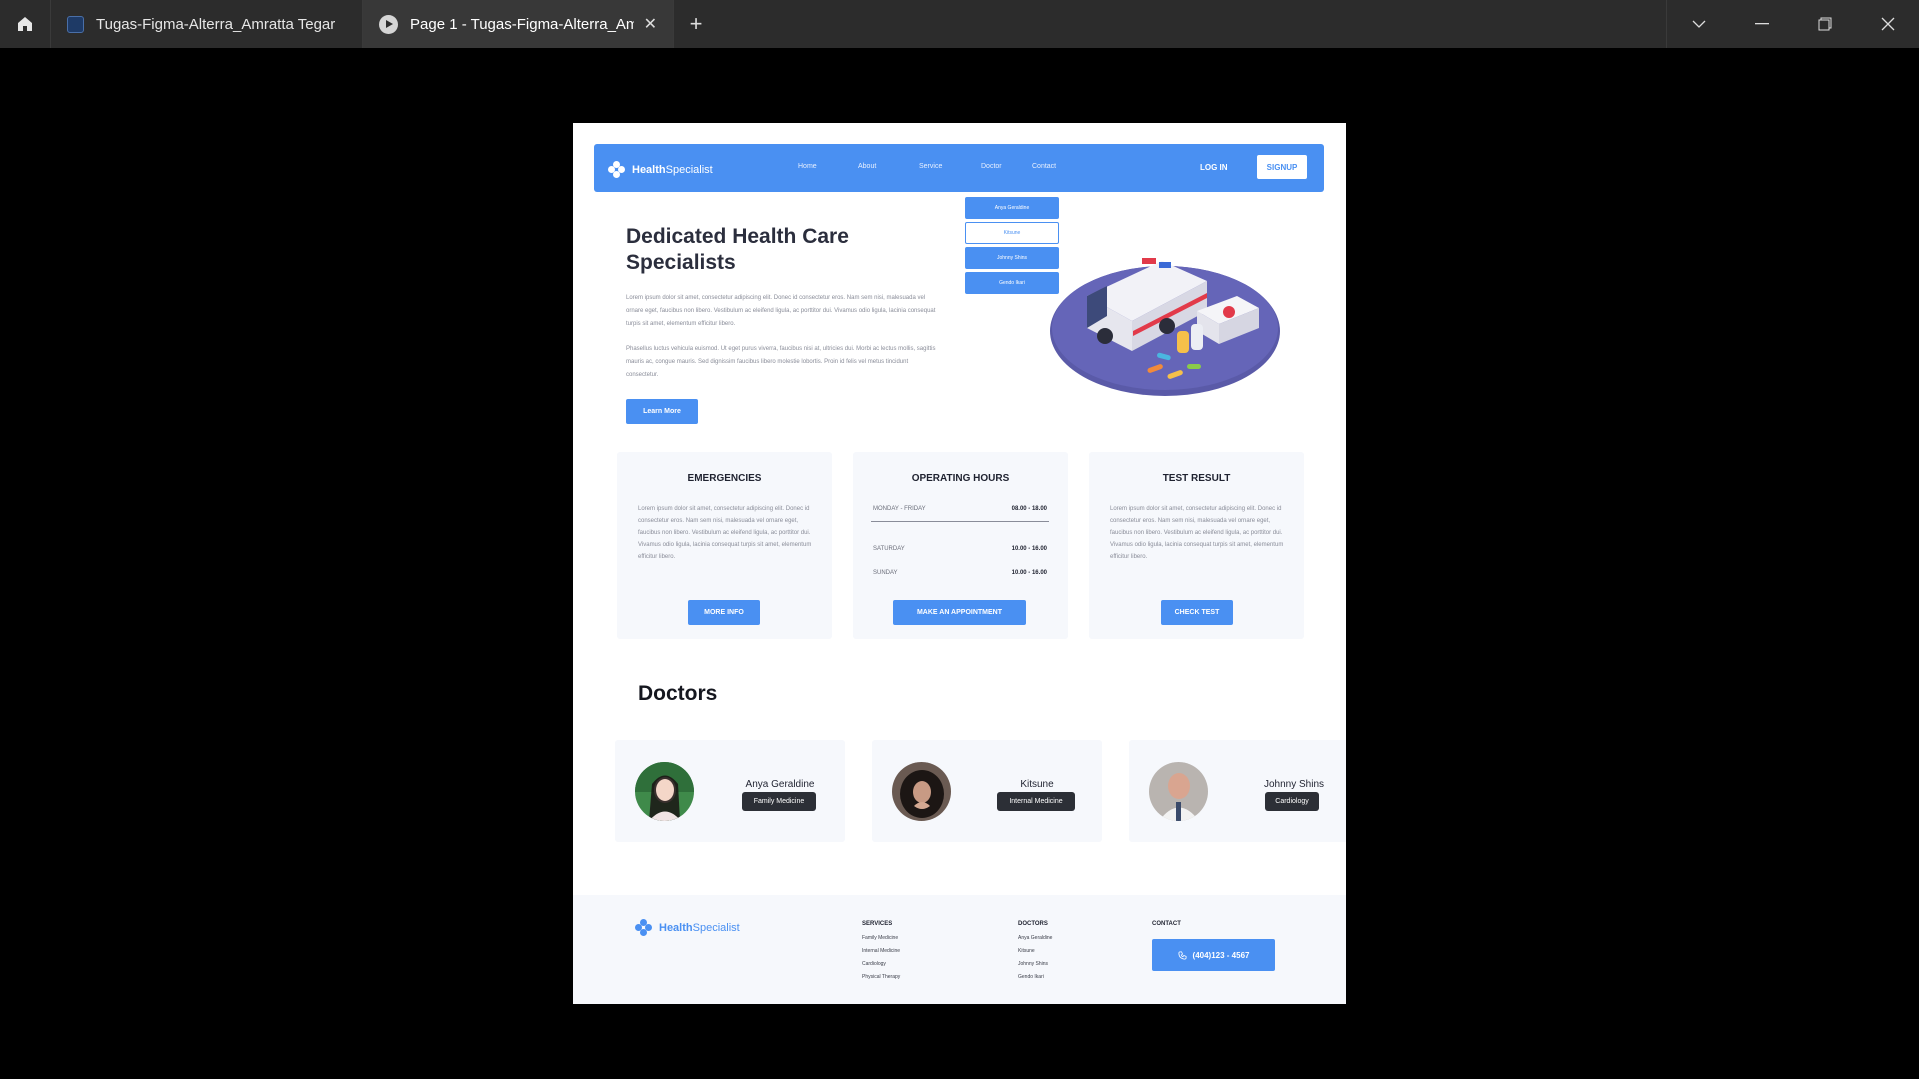  I want to click on specialty-badge: Internal Medicine, so click(1036, 801).